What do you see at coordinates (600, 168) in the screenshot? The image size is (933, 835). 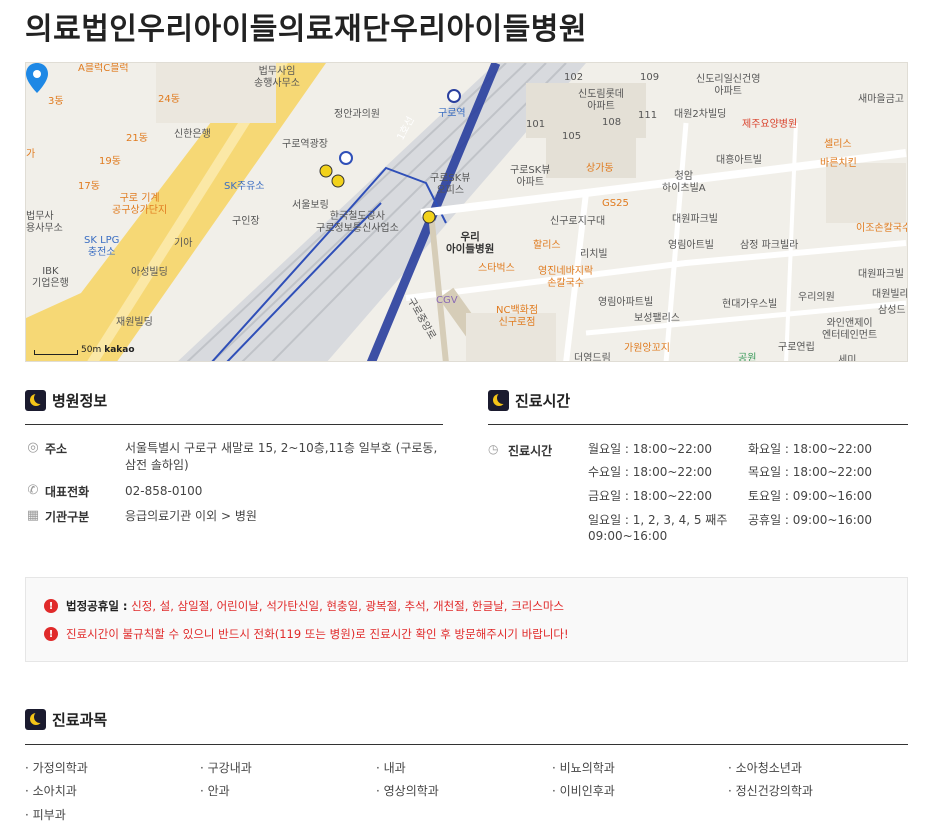 I see `map-label: 상가동` at bounding box center [600, 168].